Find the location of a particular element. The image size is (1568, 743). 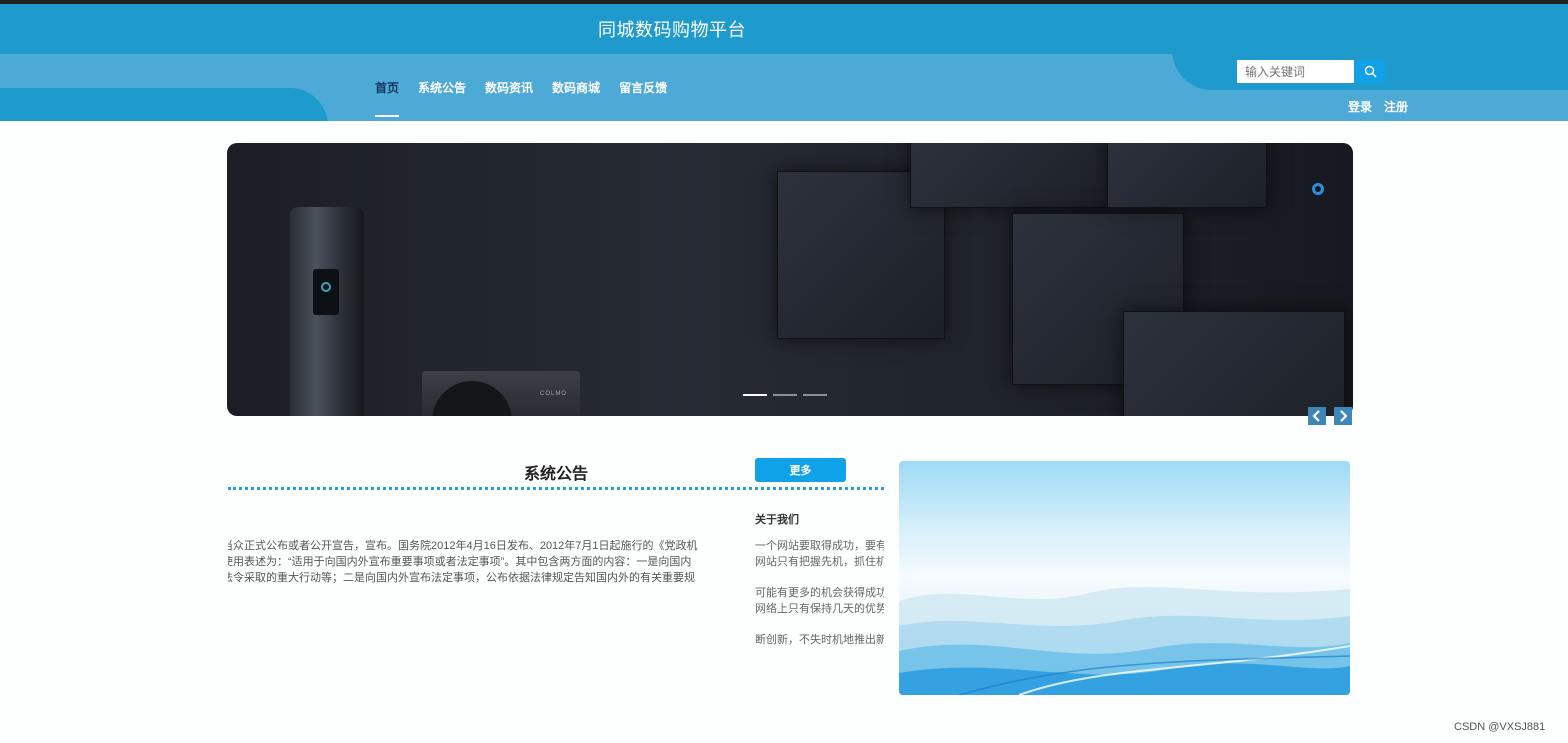

about-paragraph: 可能有更多的机会获得成功 网络上只有保持几天的优势 is located at coordinates (819, 601).